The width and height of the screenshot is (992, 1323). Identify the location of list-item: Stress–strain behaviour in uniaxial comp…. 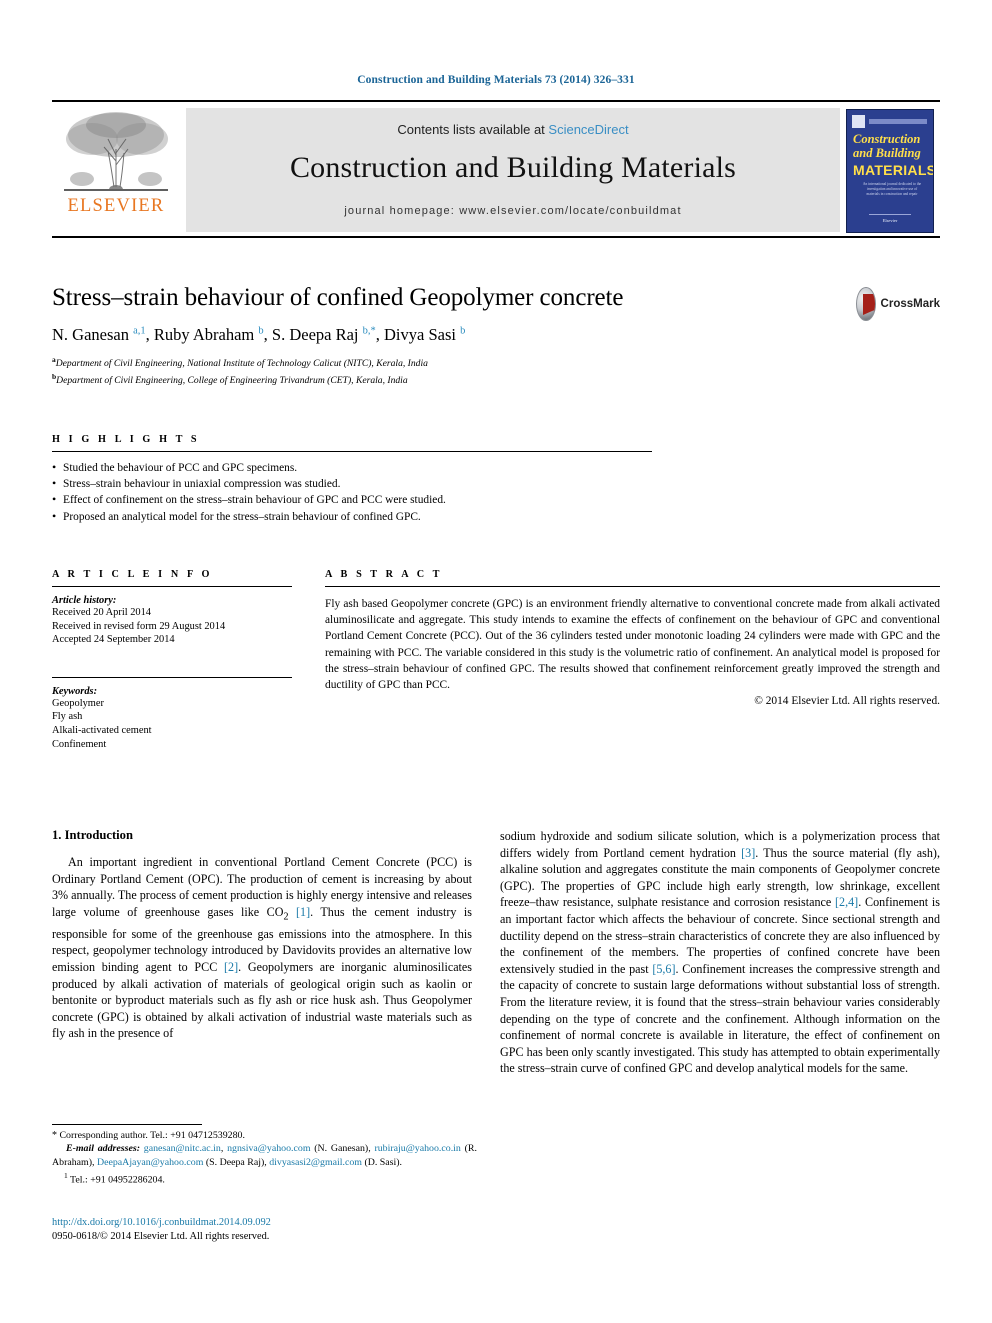
(352, 483).